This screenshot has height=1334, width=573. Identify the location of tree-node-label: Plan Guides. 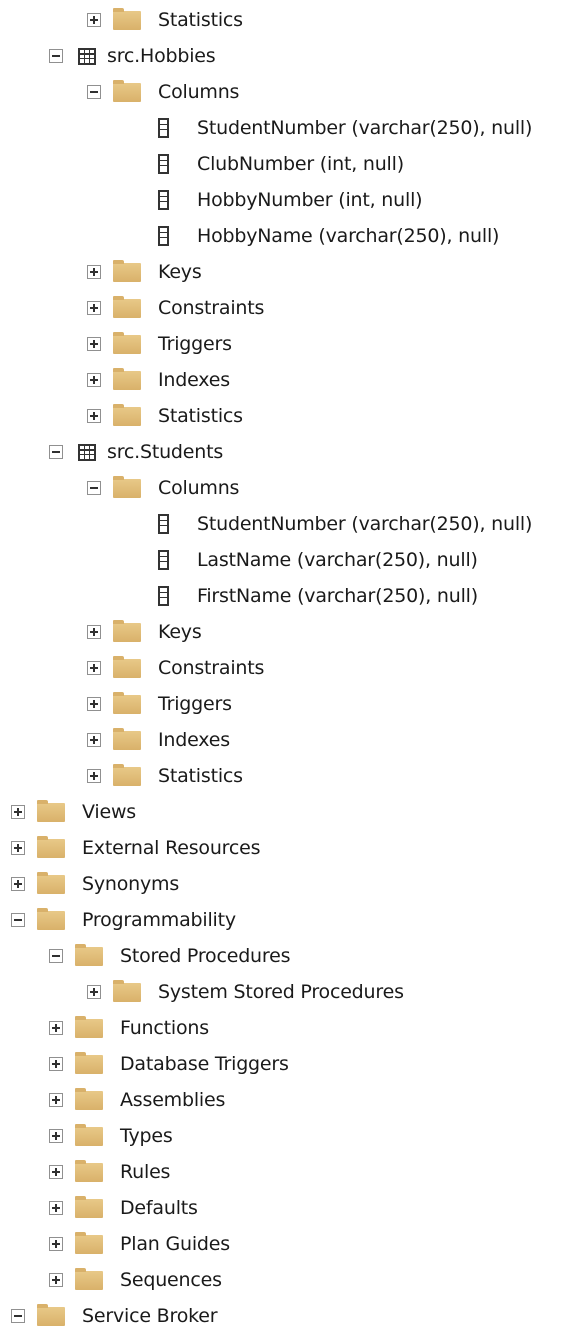
(175, 1244).